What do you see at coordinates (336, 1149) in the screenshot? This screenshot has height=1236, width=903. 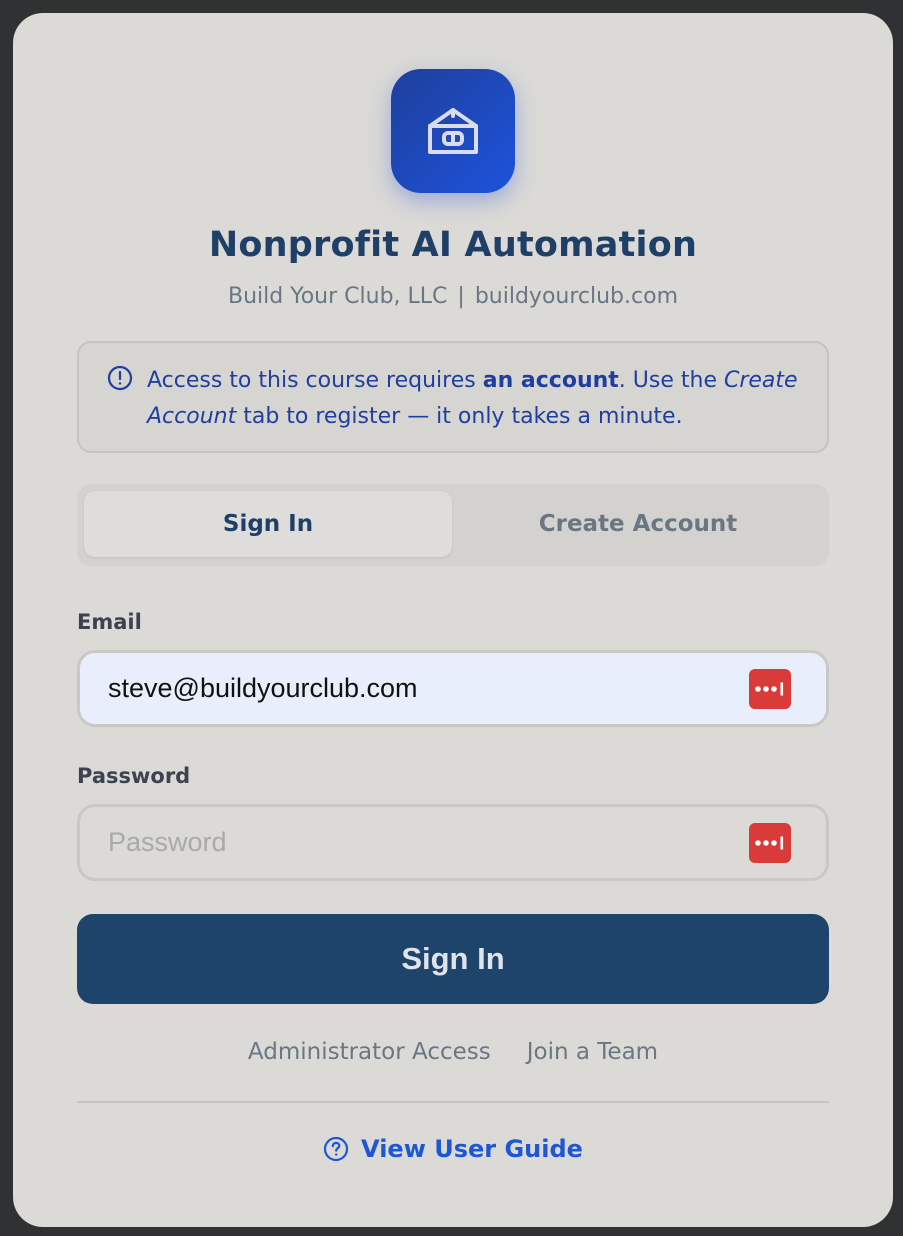 I see `question-circle-icon` at bounding box center [336, 1149].